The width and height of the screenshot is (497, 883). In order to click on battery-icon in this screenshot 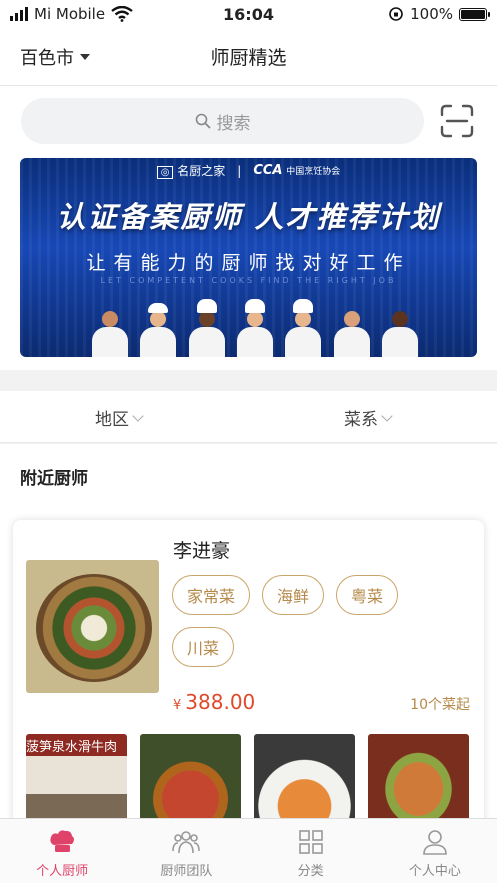, I will do `click(474, 14)`.